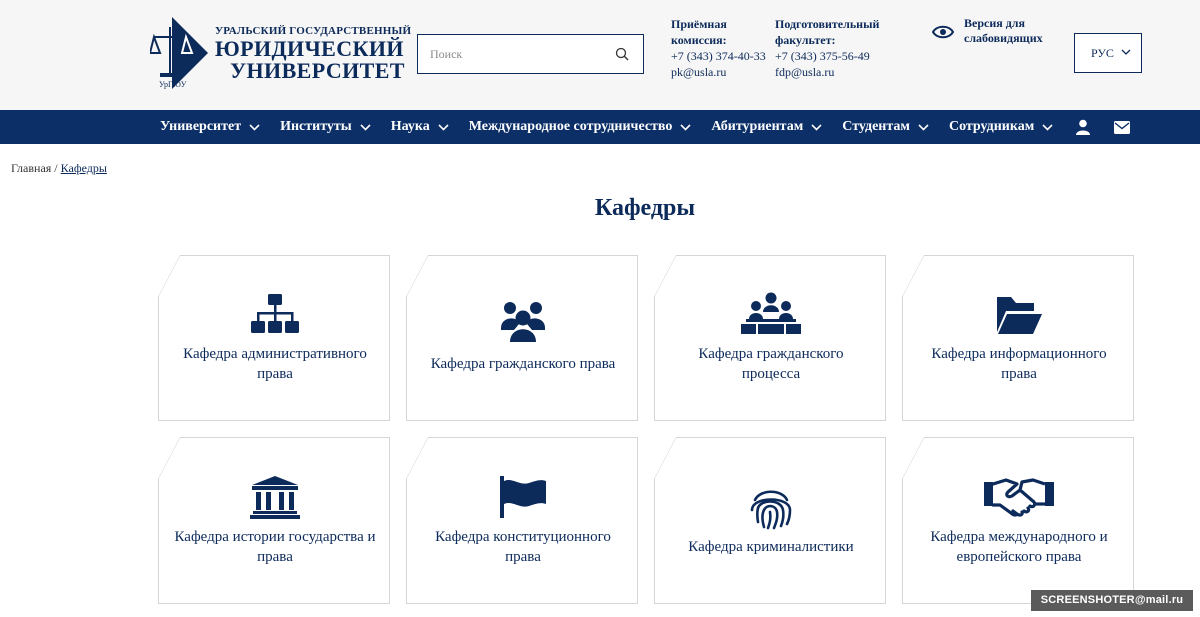  What do you see at coordinates (770, 338) in the screenshot?
I see `department-card-civil-procedure: Кафедра гражданского процесса` at bounding box center [770, 338].